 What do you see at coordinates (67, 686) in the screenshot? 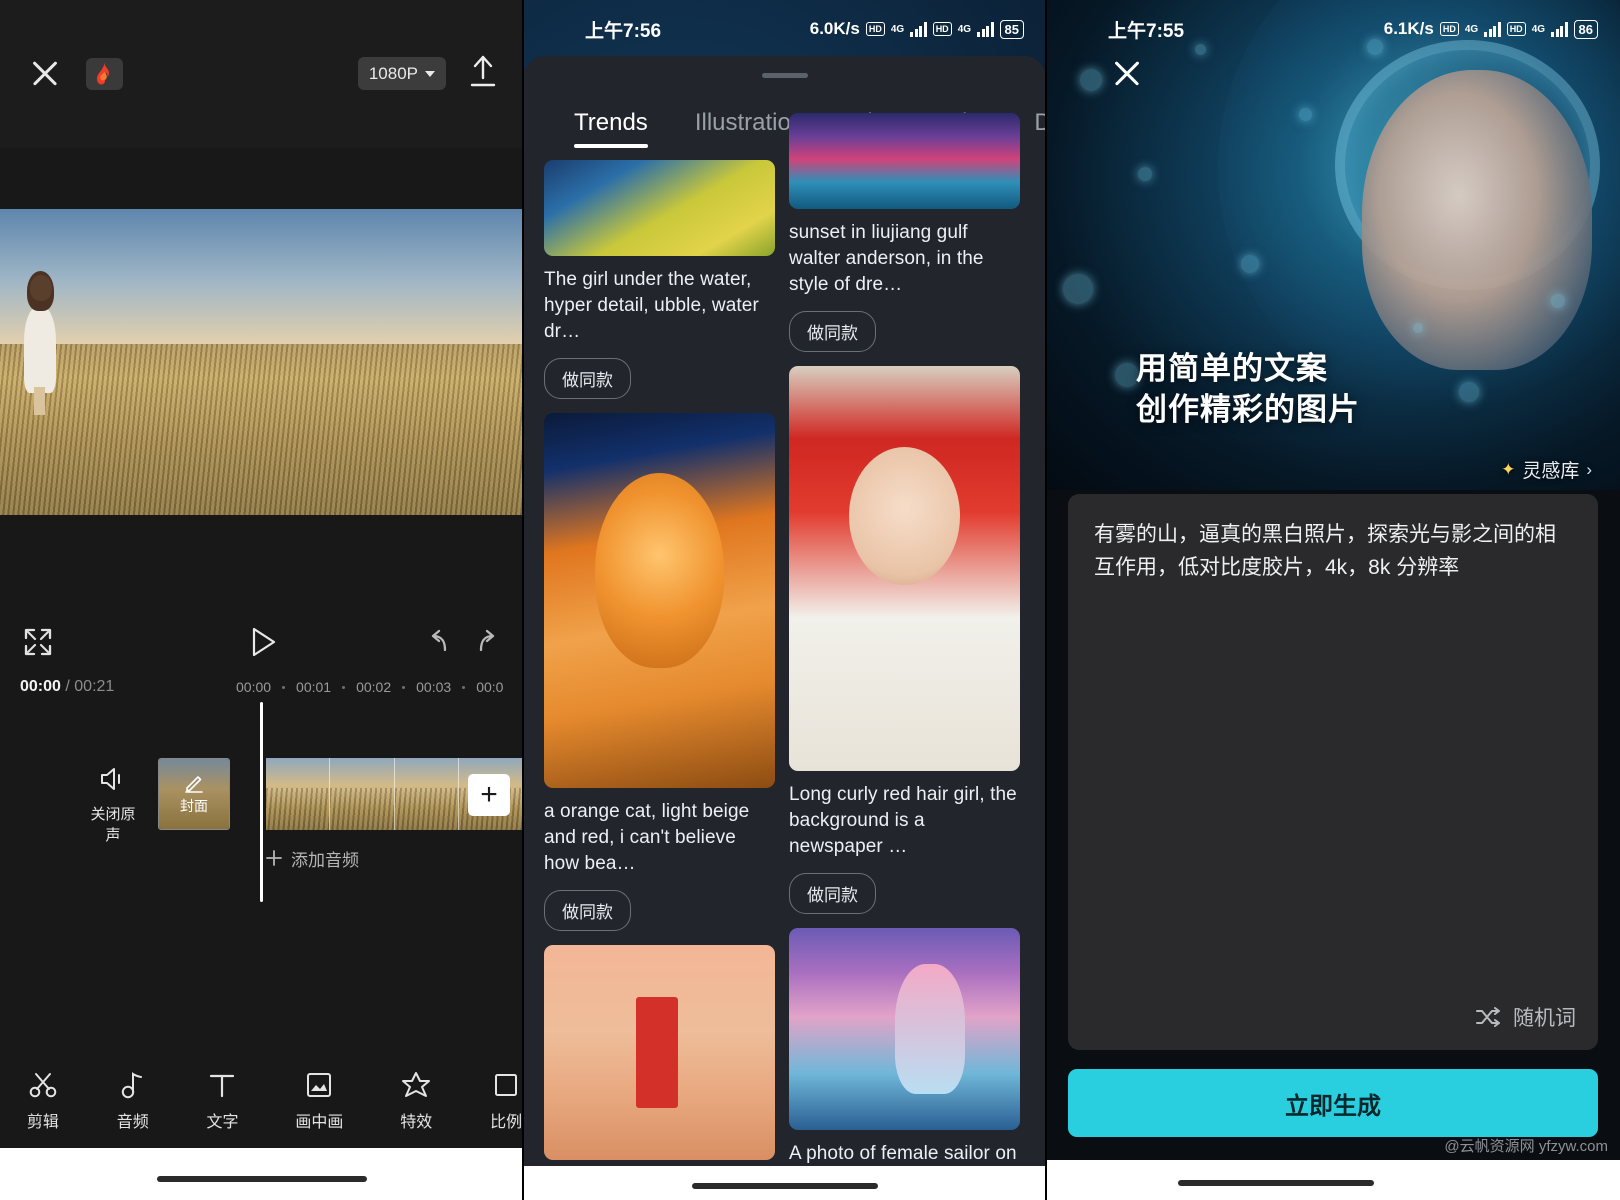
I see `timecode: 00:00 / 00:21` at bounding box center [67, 686].